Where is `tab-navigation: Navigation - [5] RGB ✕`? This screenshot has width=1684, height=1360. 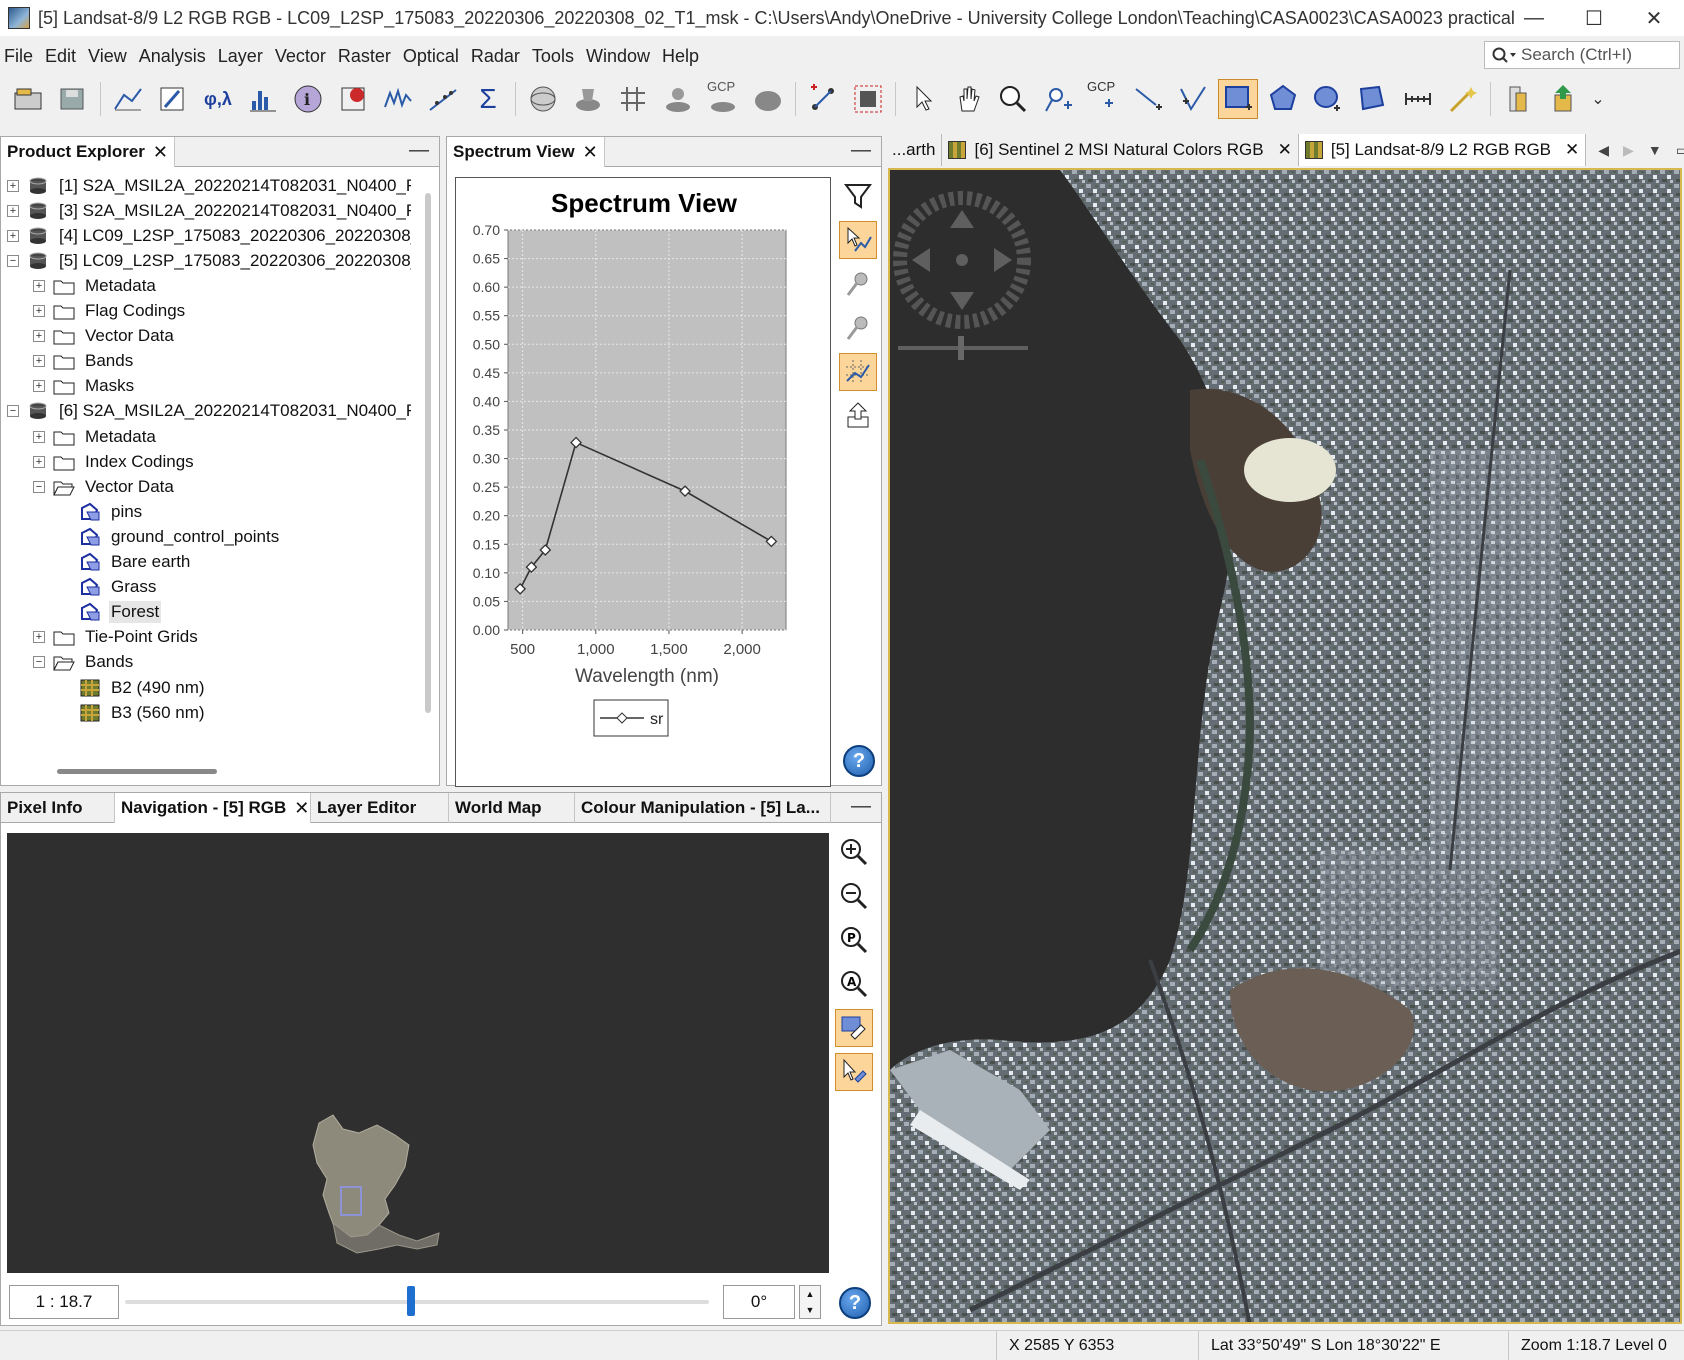 tab-navigation: Navigation - [5] RGB ✕ is located at coordinates (213, 808).